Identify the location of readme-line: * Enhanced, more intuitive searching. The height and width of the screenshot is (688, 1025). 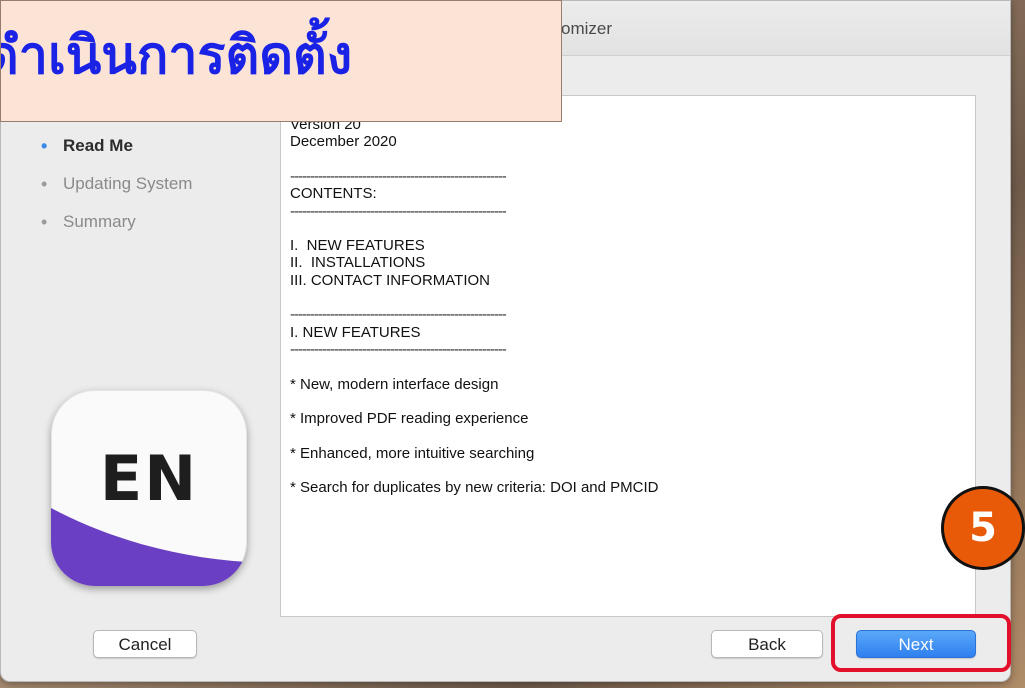
(412, 453).